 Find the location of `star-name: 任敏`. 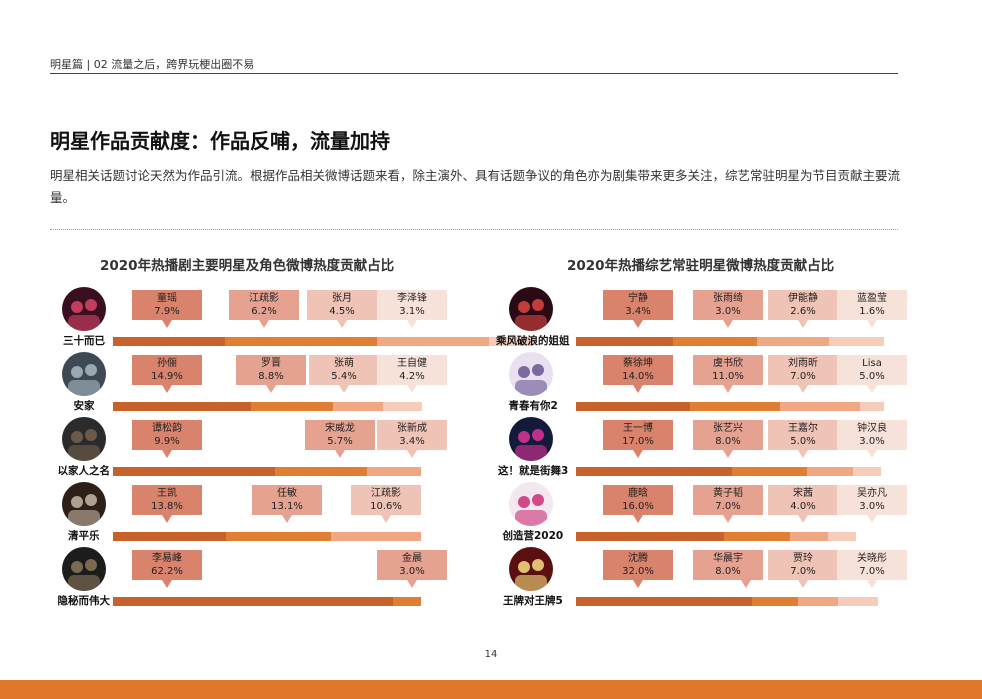

star-name: 任敏 is located at coordinates (287, 493).